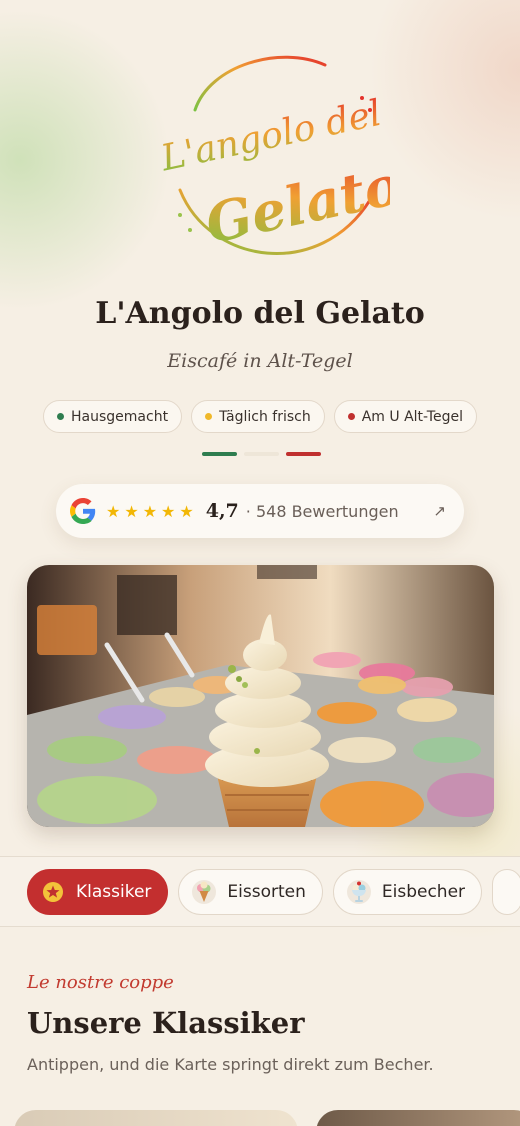 This screenshot has width=520, height=1126. I want to click on italian-flag-divider, so click(261, 454).